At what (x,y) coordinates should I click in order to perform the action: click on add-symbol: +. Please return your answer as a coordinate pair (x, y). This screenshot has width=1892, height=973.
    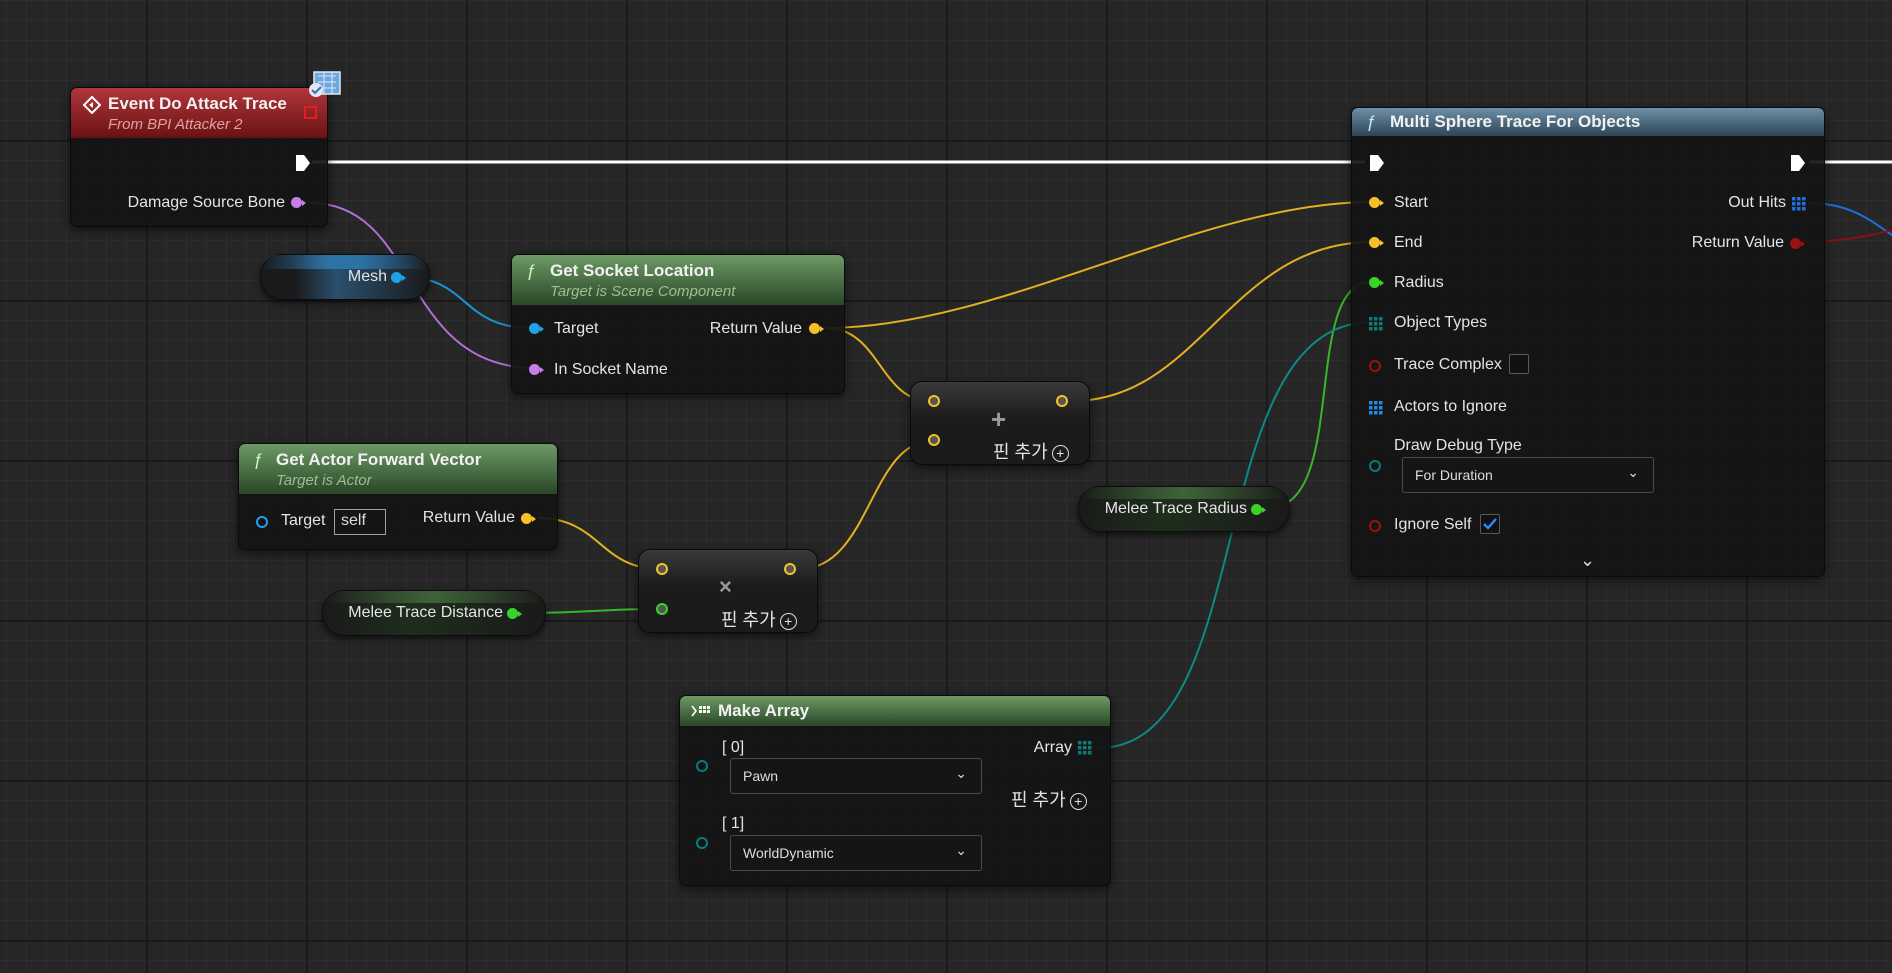
    Looking at the image, I should click on (999, 419).